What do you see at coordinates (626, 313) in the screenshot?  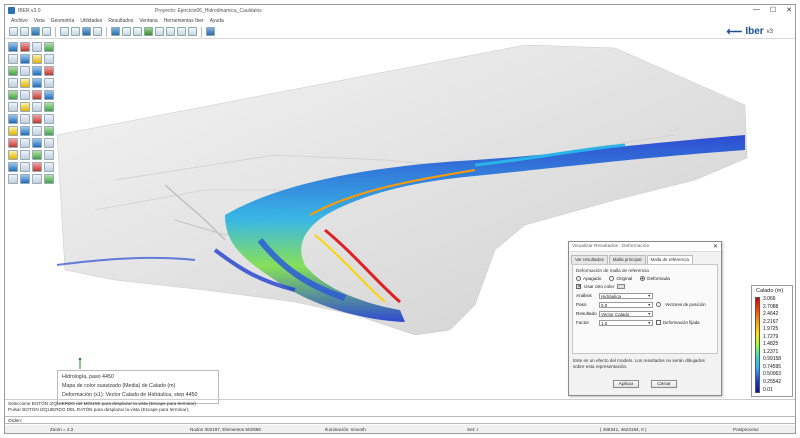 I see `result-select: Vector Calado` at bounding box center [626, 313].